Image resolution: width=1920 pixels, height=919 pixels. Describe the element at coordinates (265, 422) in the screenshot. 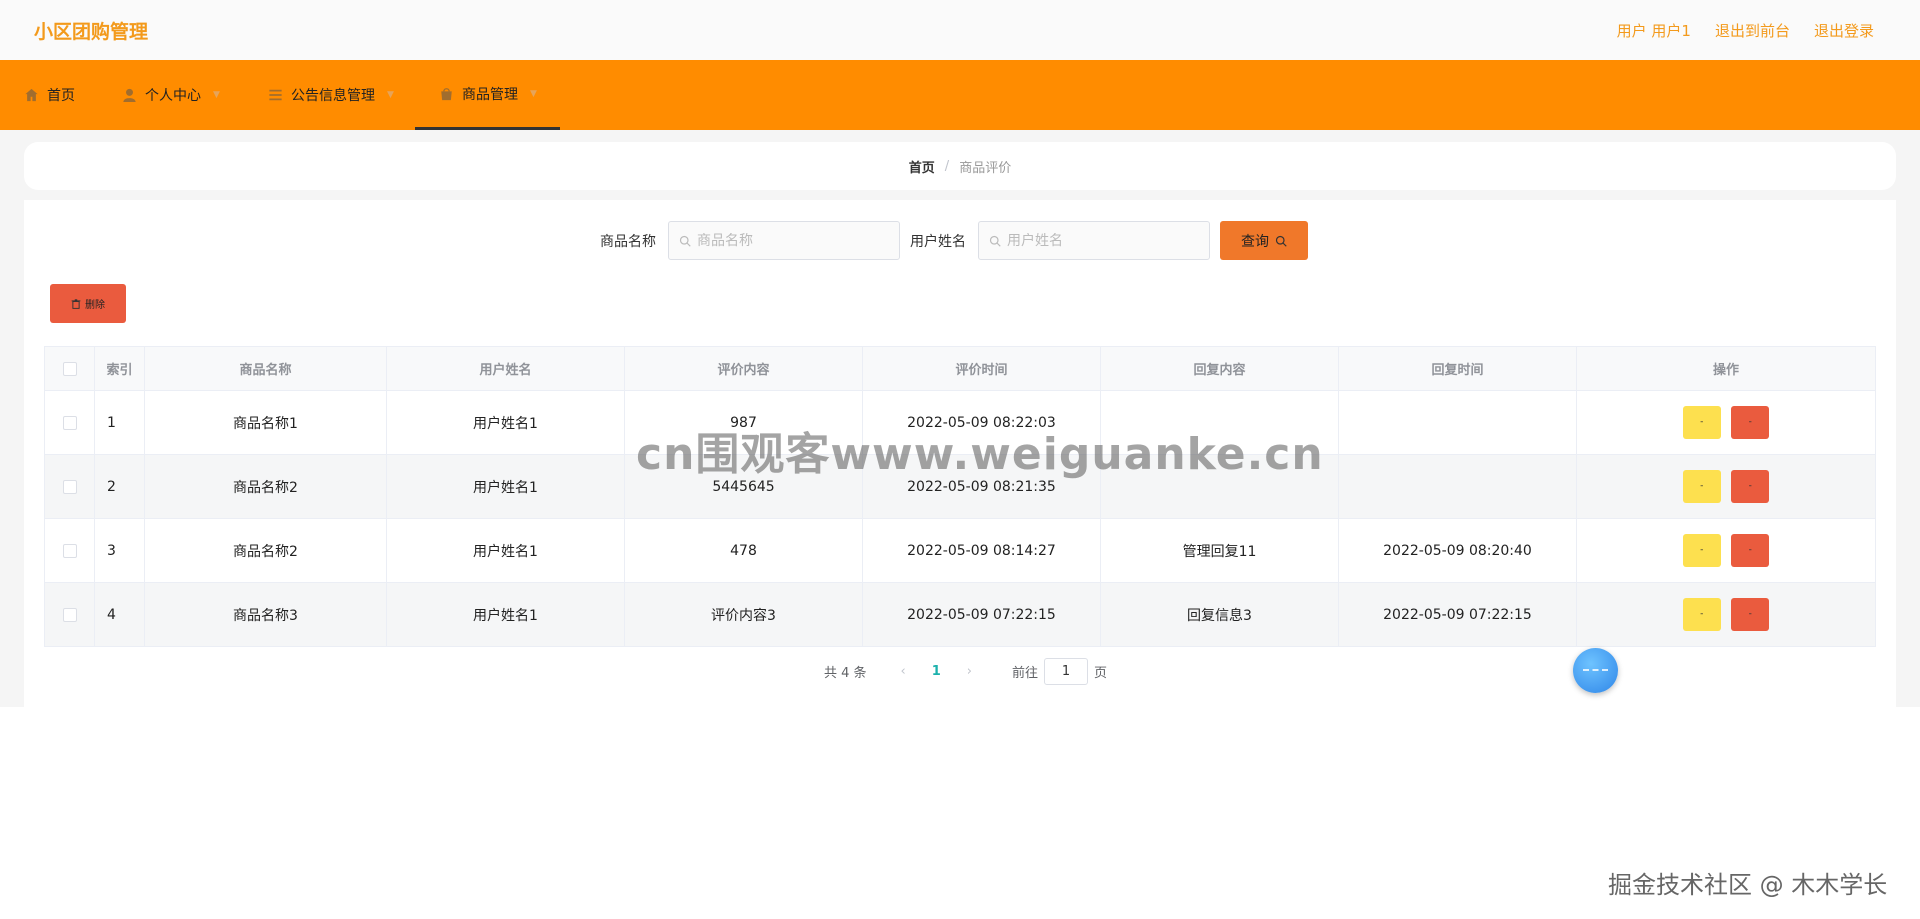

I see `cell-goods-name: 商品名称1` at that location.